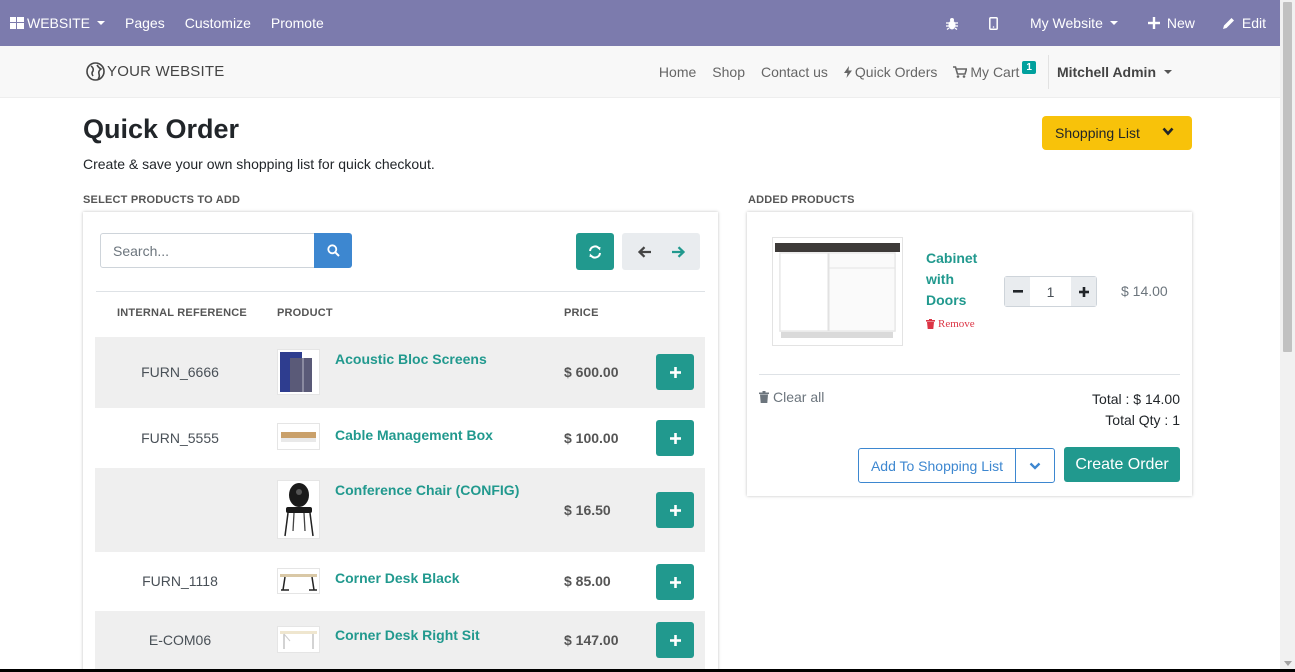 The width and height of the screenshot is (1295, 672). I want to click on clear-all-link: Clear all, so click(791, 397).